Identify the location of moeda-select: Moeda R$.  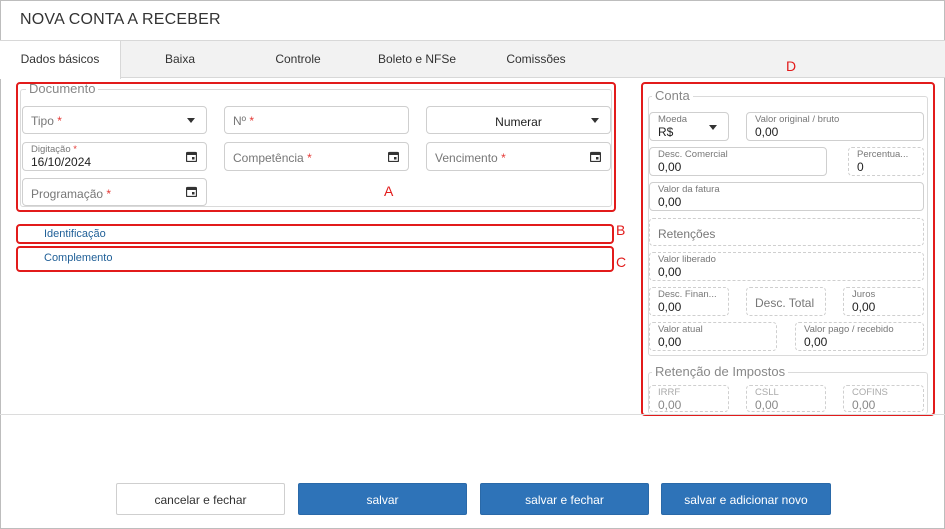
(689, 126).